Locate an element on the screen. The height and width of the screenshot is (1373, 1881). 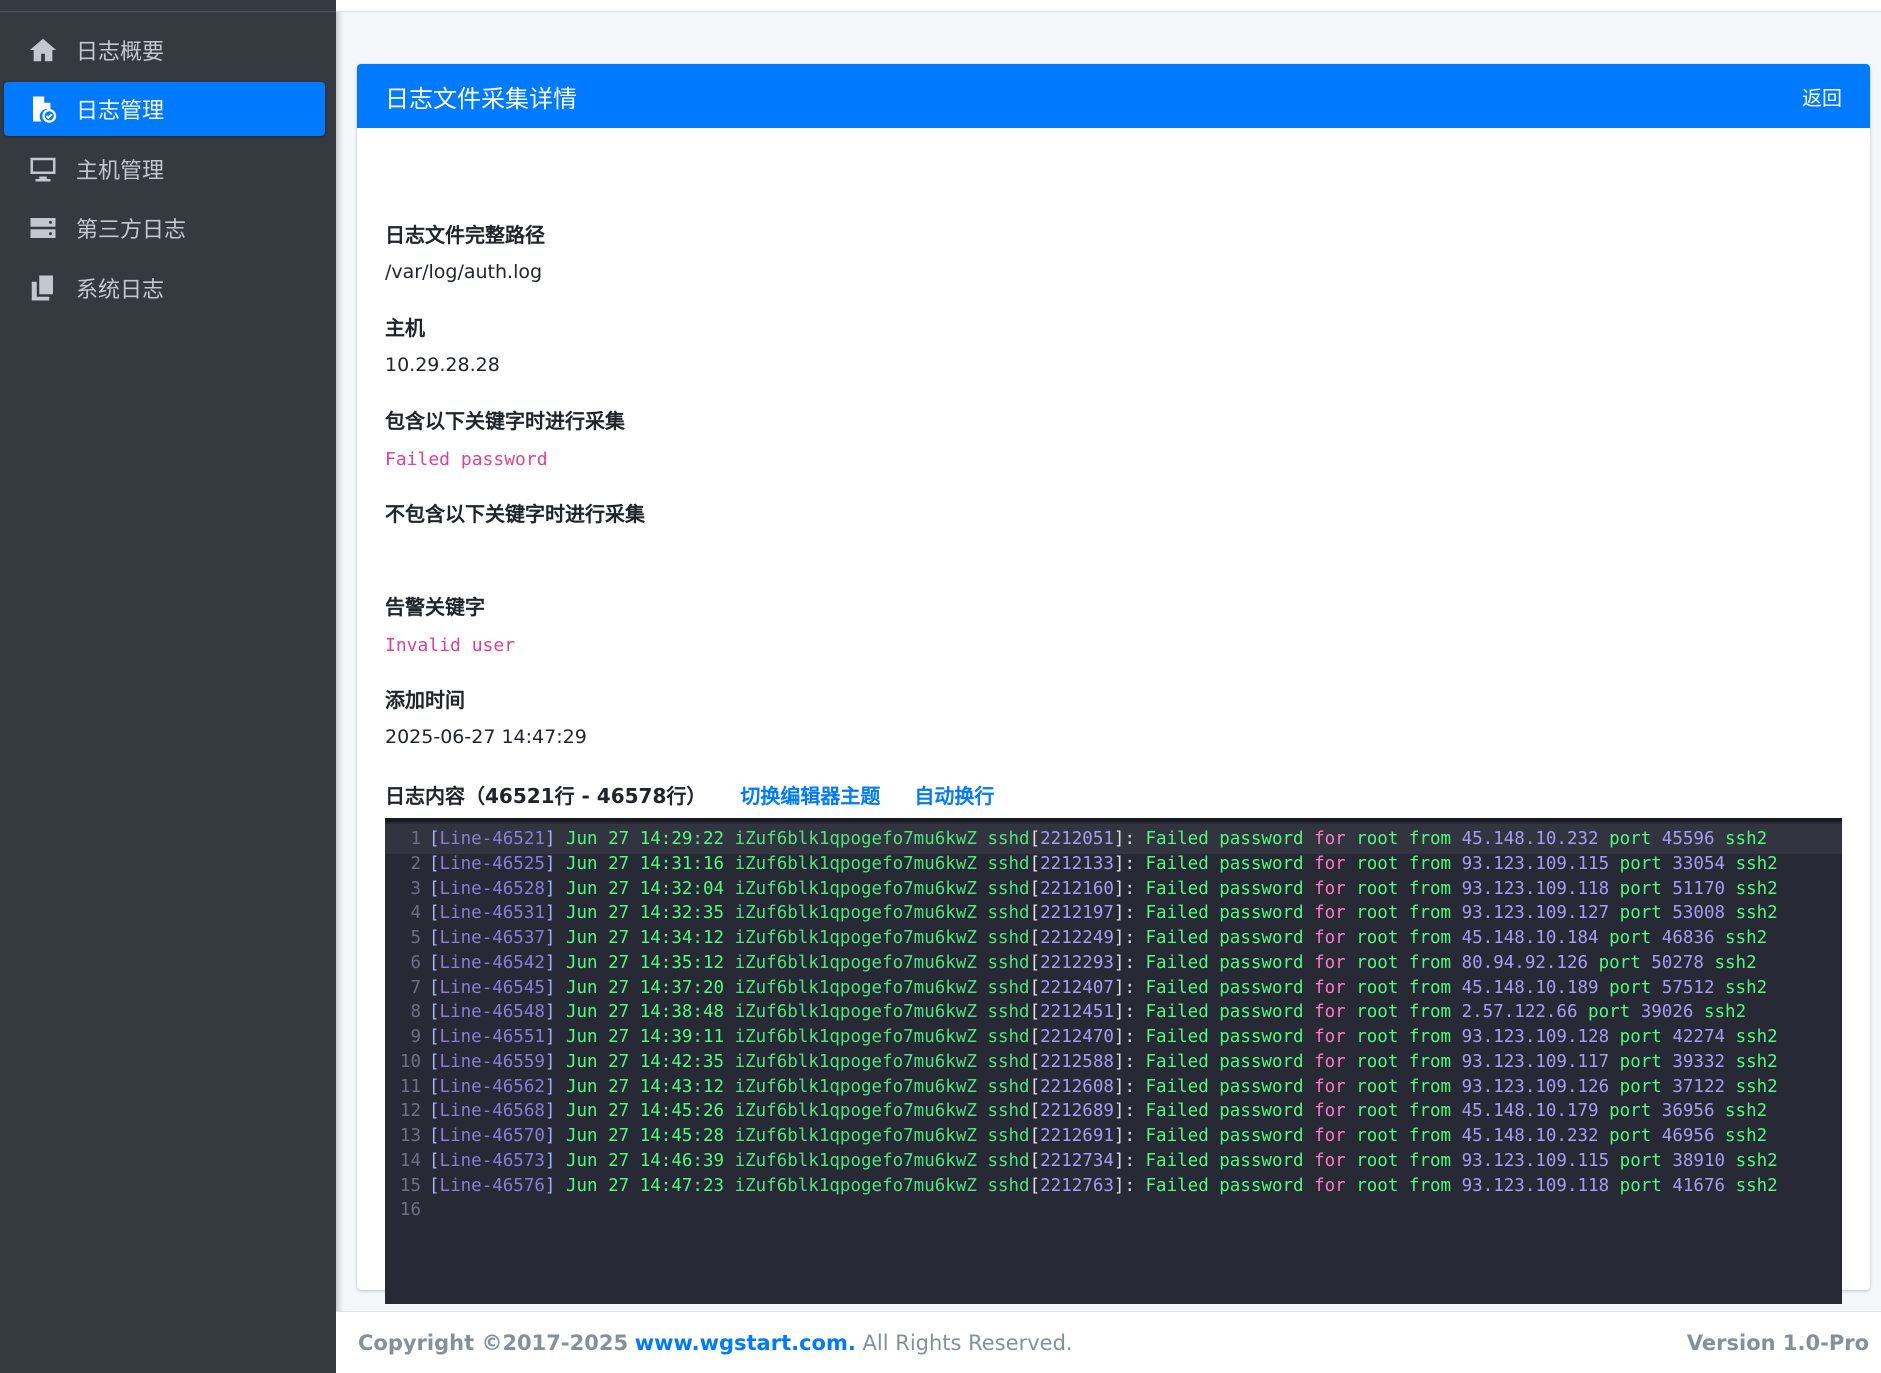
pid: 2212451 is located at coordinates (1077, 1012).